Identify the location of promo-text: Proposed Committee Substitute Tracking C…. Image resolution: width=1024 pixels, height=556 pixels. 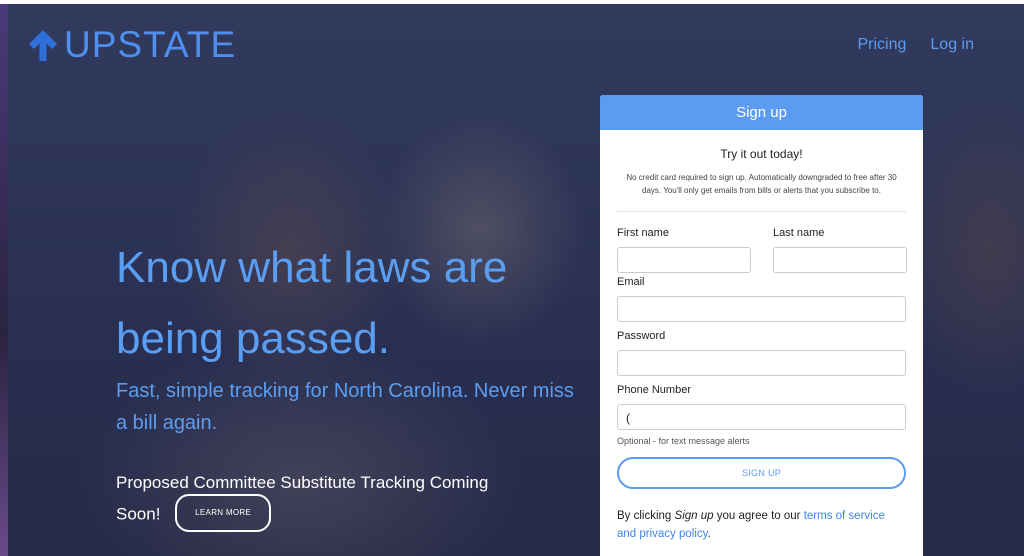
(306, 502).